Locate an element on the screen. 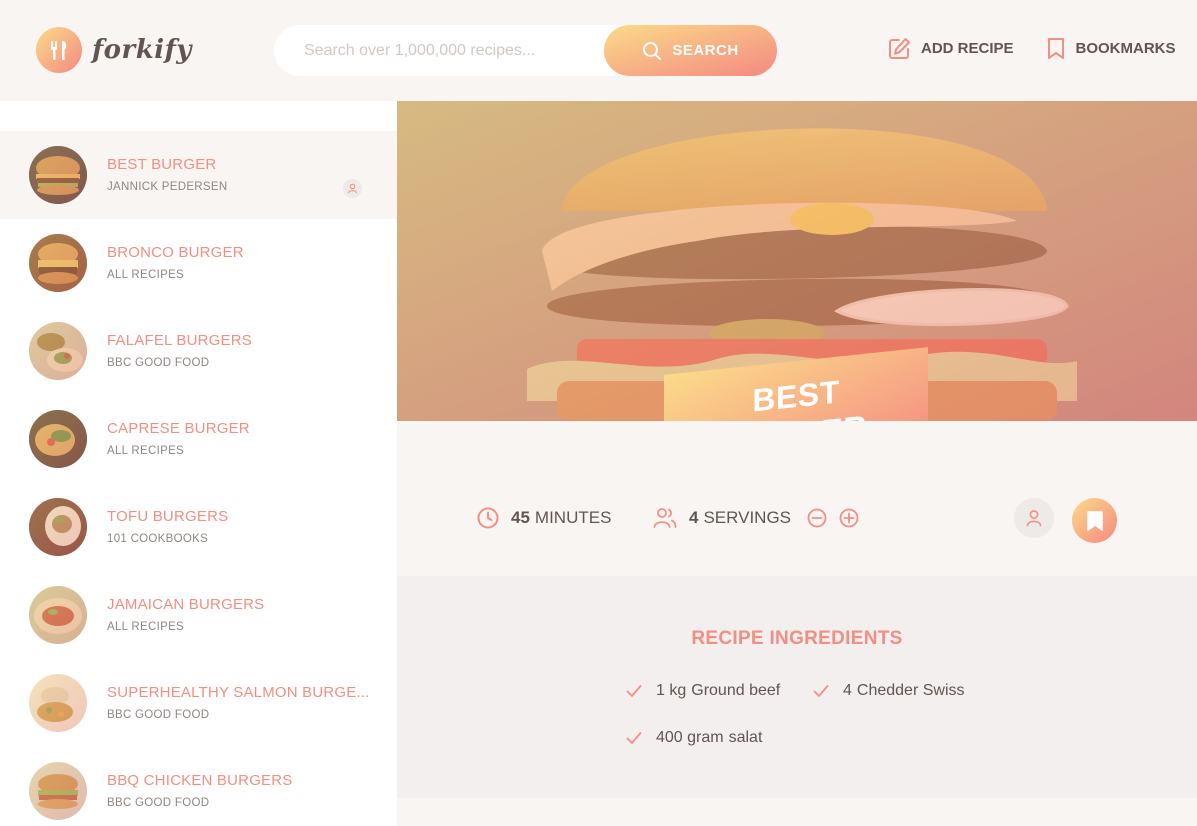 The width and height of the screenshot is (1197, 826). search-button: SEARCH is located at coordinates (690, 50).